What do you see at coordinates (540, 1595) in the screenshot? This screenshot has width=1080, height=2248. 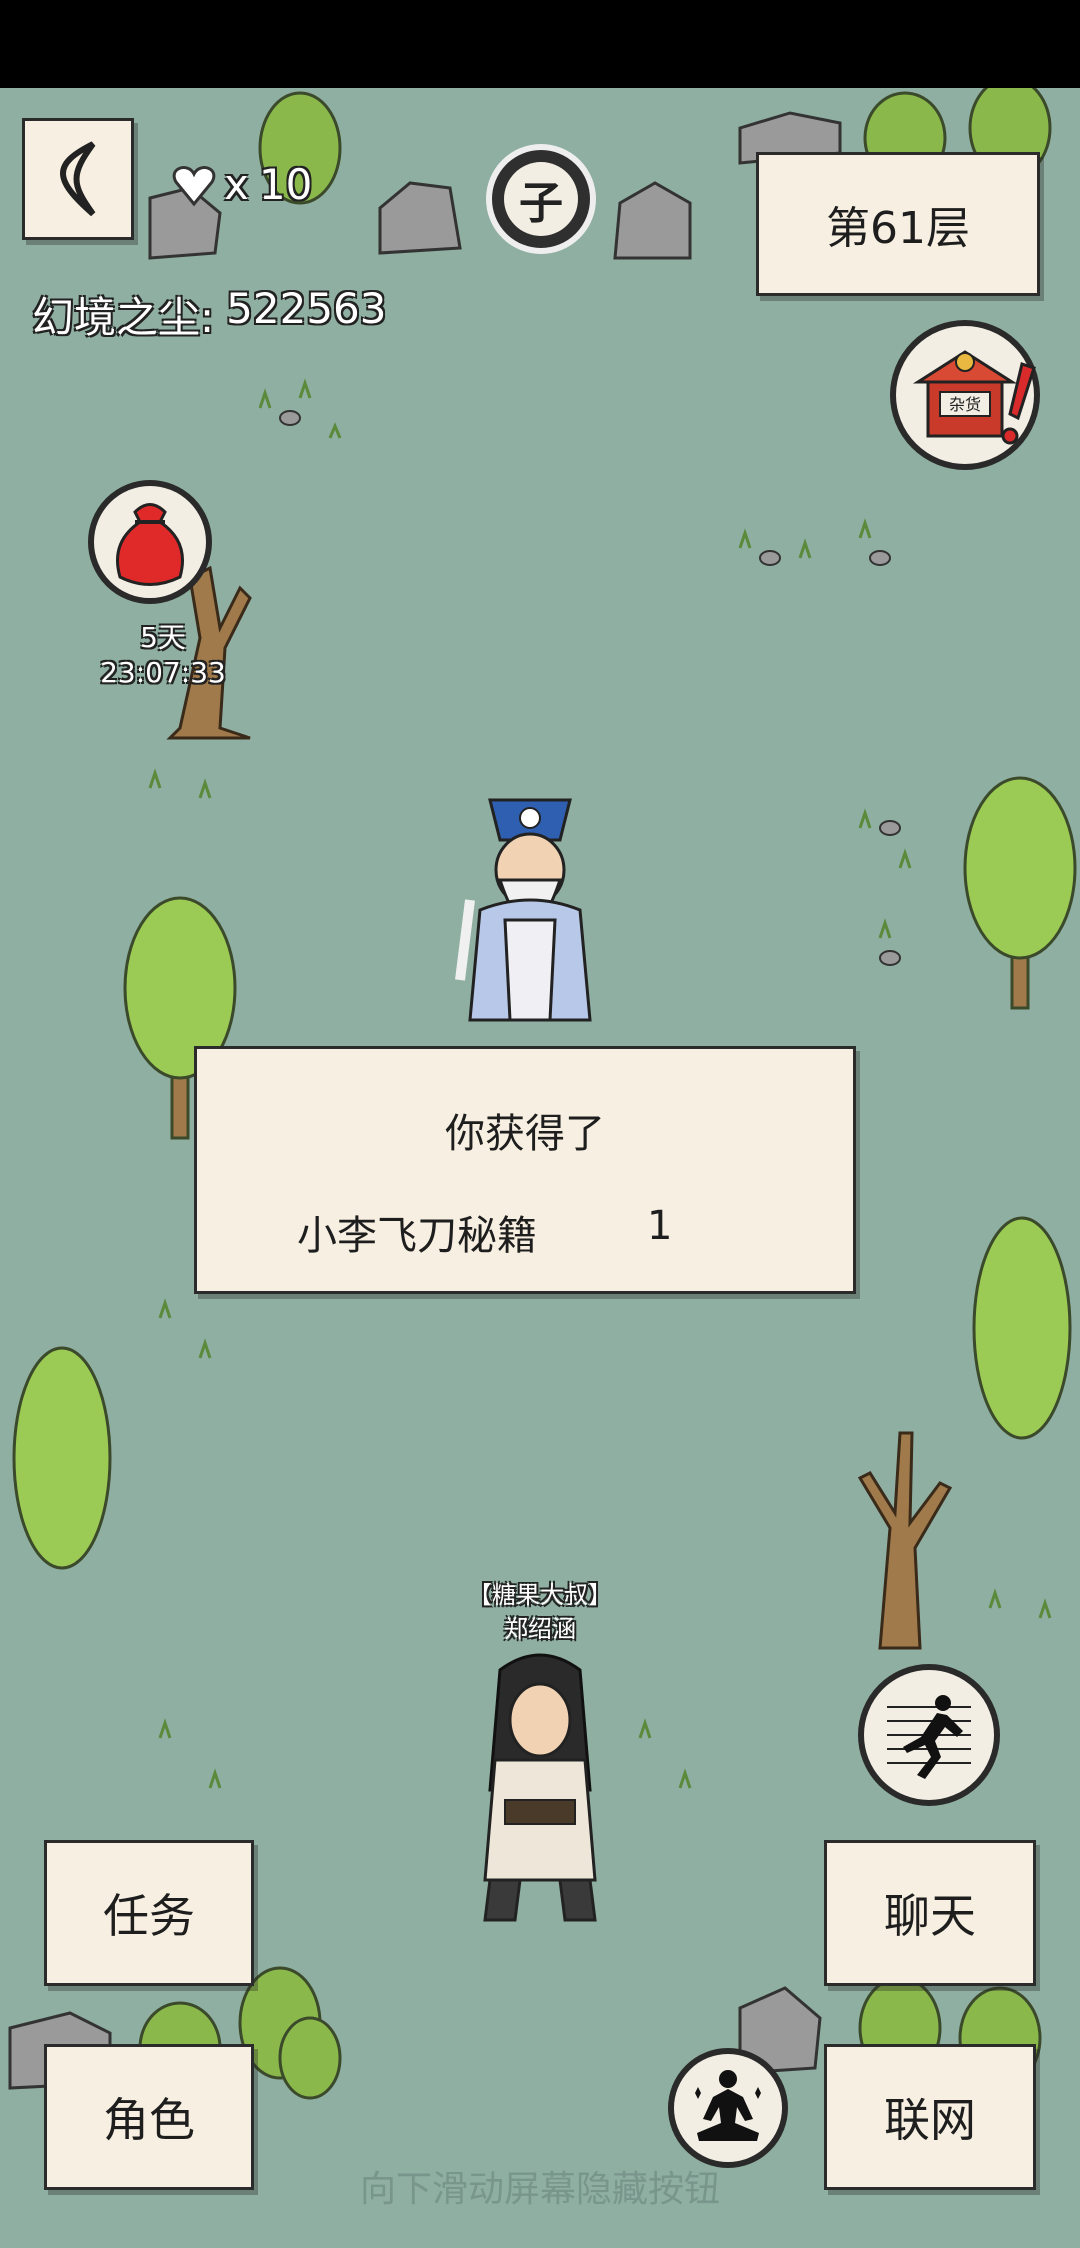 I see `player-title: 【糖果大叔】` at bounding box center [540, 1595].